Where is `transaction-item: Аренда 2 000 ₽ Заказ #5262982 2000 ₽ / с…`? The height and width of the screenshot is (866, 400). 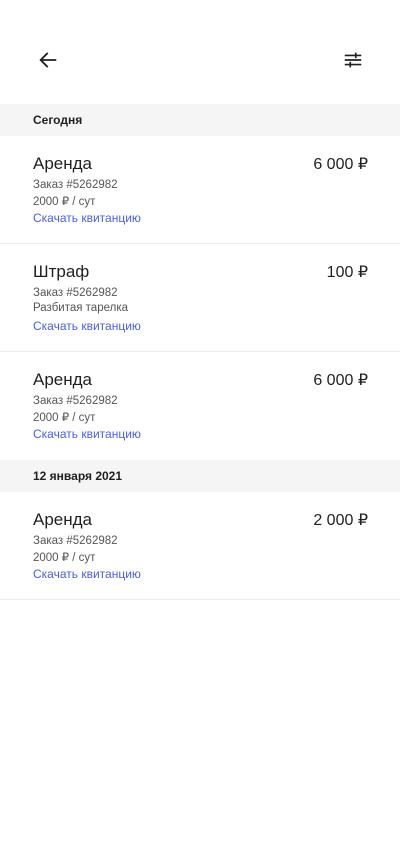
transaction-item: Аренда 2 000 ₽ Заказ #5262982 2000 ₽ / с… is located at coordinates (200, 546).